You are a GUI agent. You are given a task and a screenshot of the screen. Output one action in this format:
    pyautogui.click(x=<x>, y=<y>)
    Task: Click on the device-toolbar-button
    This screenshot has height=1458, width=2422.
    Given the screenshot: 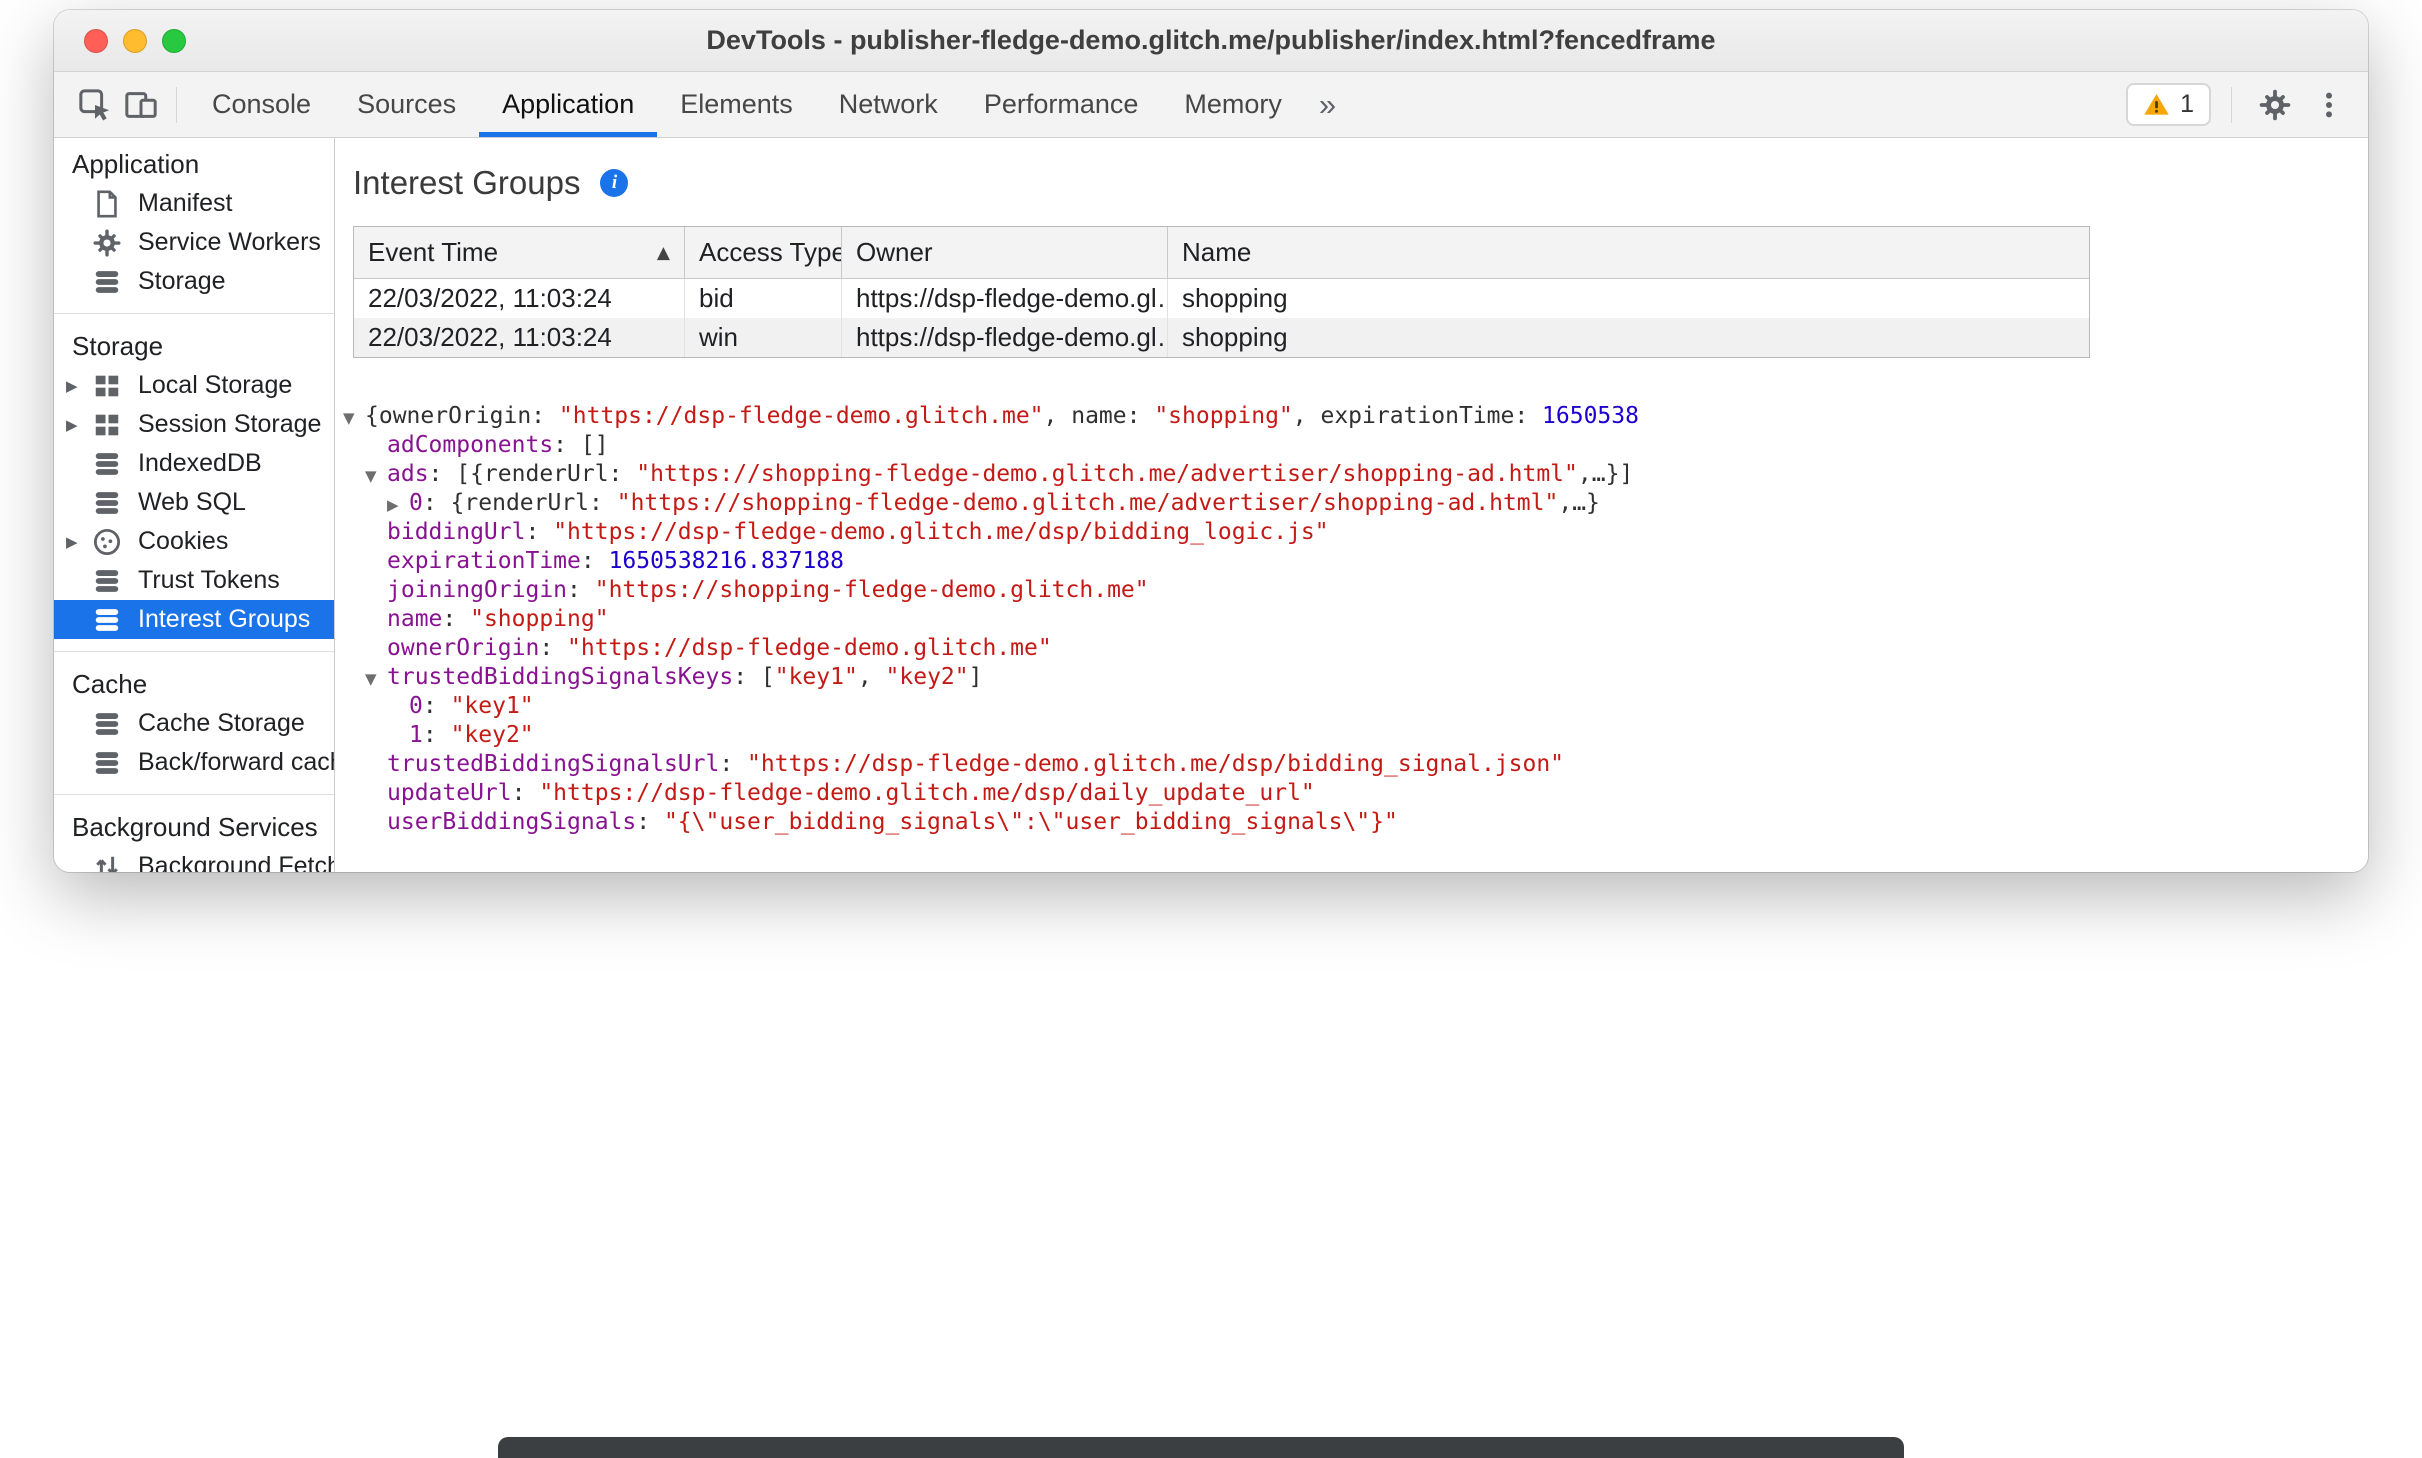 What is the action you would take?
    pyautogui.click(x=141, y=105)
    